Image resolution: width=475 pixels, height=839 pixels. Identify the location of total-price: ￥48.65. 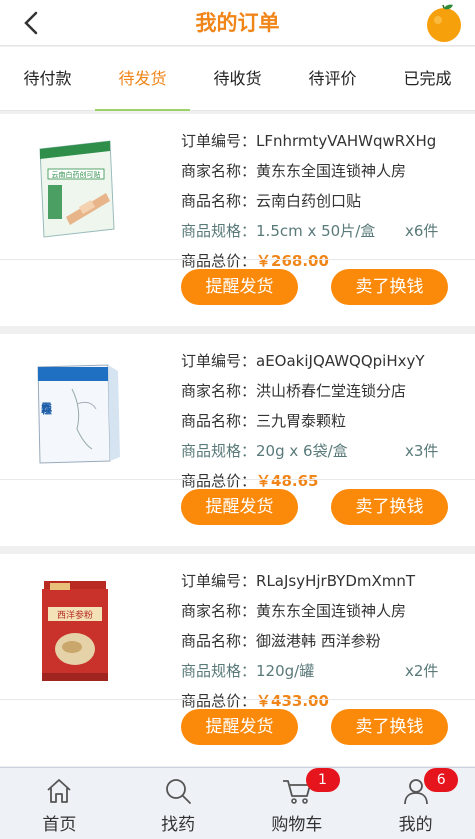
(287, 481).